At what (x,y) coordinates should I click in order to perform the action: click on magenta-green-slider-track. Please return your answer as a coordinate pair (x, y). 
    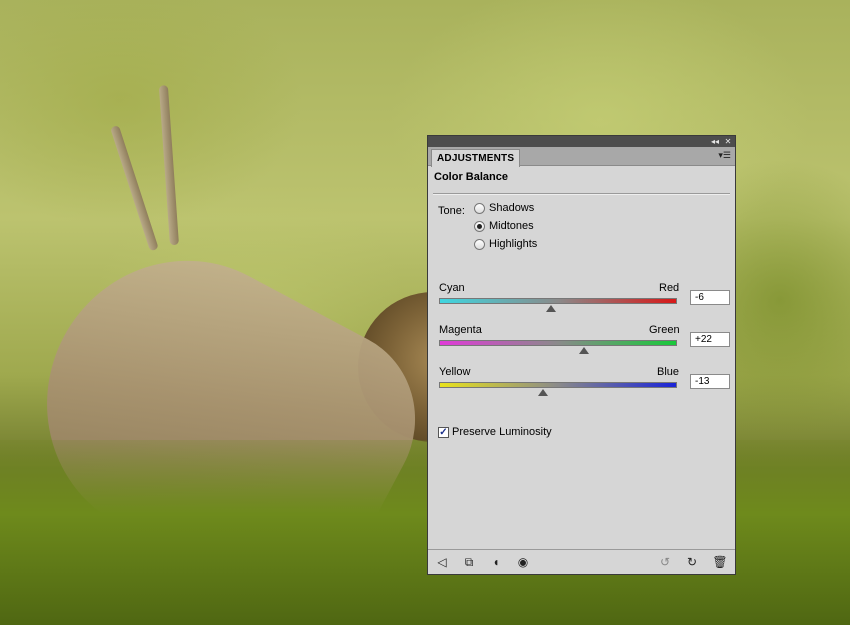
    Looking at the image, I should click on (558, 343).